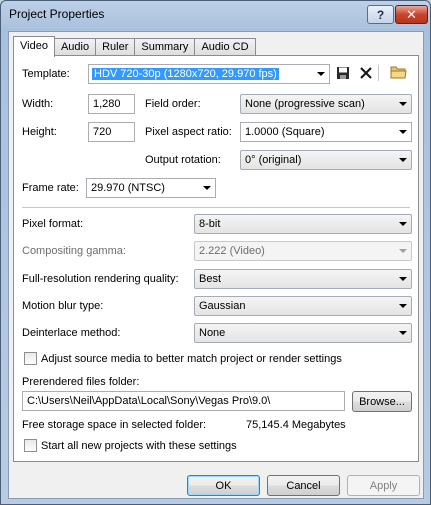 This screenshot has height=505, width=431. What do you see at coordinates (81, 382) in the screenshot?
I see `prerendered-label: Prerendered files folder:` at bounding box center [81, 382].